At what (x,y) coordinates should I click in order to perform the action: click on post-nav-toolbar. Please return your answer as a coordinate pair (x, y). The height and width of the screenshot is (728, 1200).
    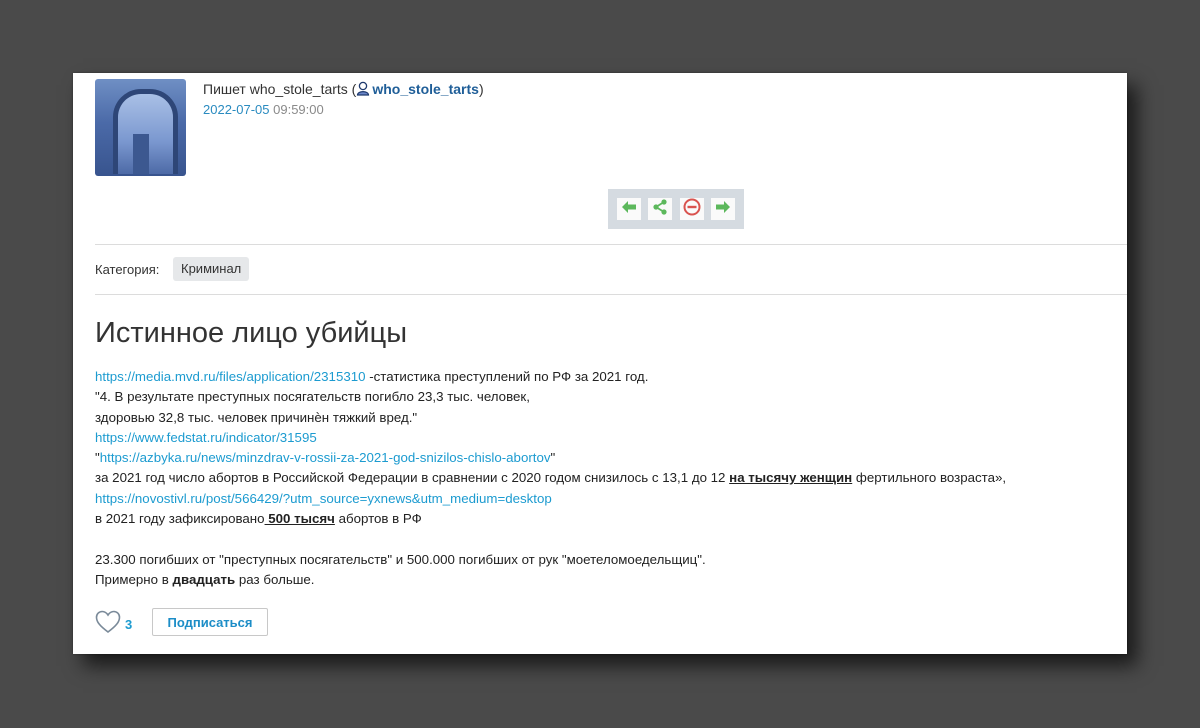
    Looking at the image, I should click on (676, 209).